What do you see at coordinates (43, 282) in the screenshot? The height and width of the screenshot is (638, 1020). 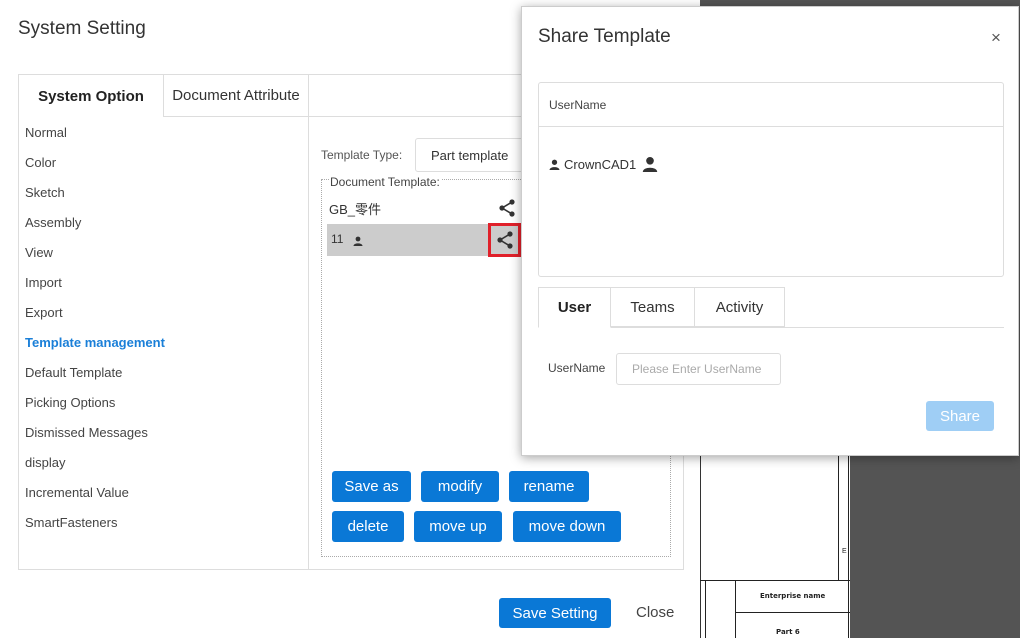 I see `sidebar-item-import: Import` at bounding box center [43, 282].